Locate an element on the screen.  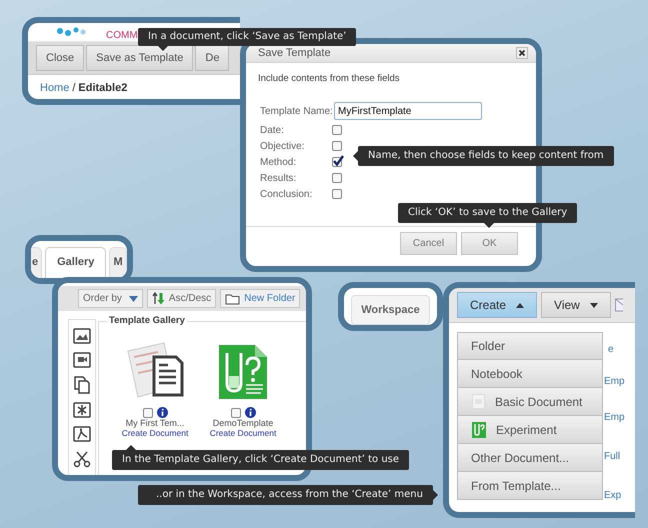
experiment-icon is located at coordinates (479, 430).